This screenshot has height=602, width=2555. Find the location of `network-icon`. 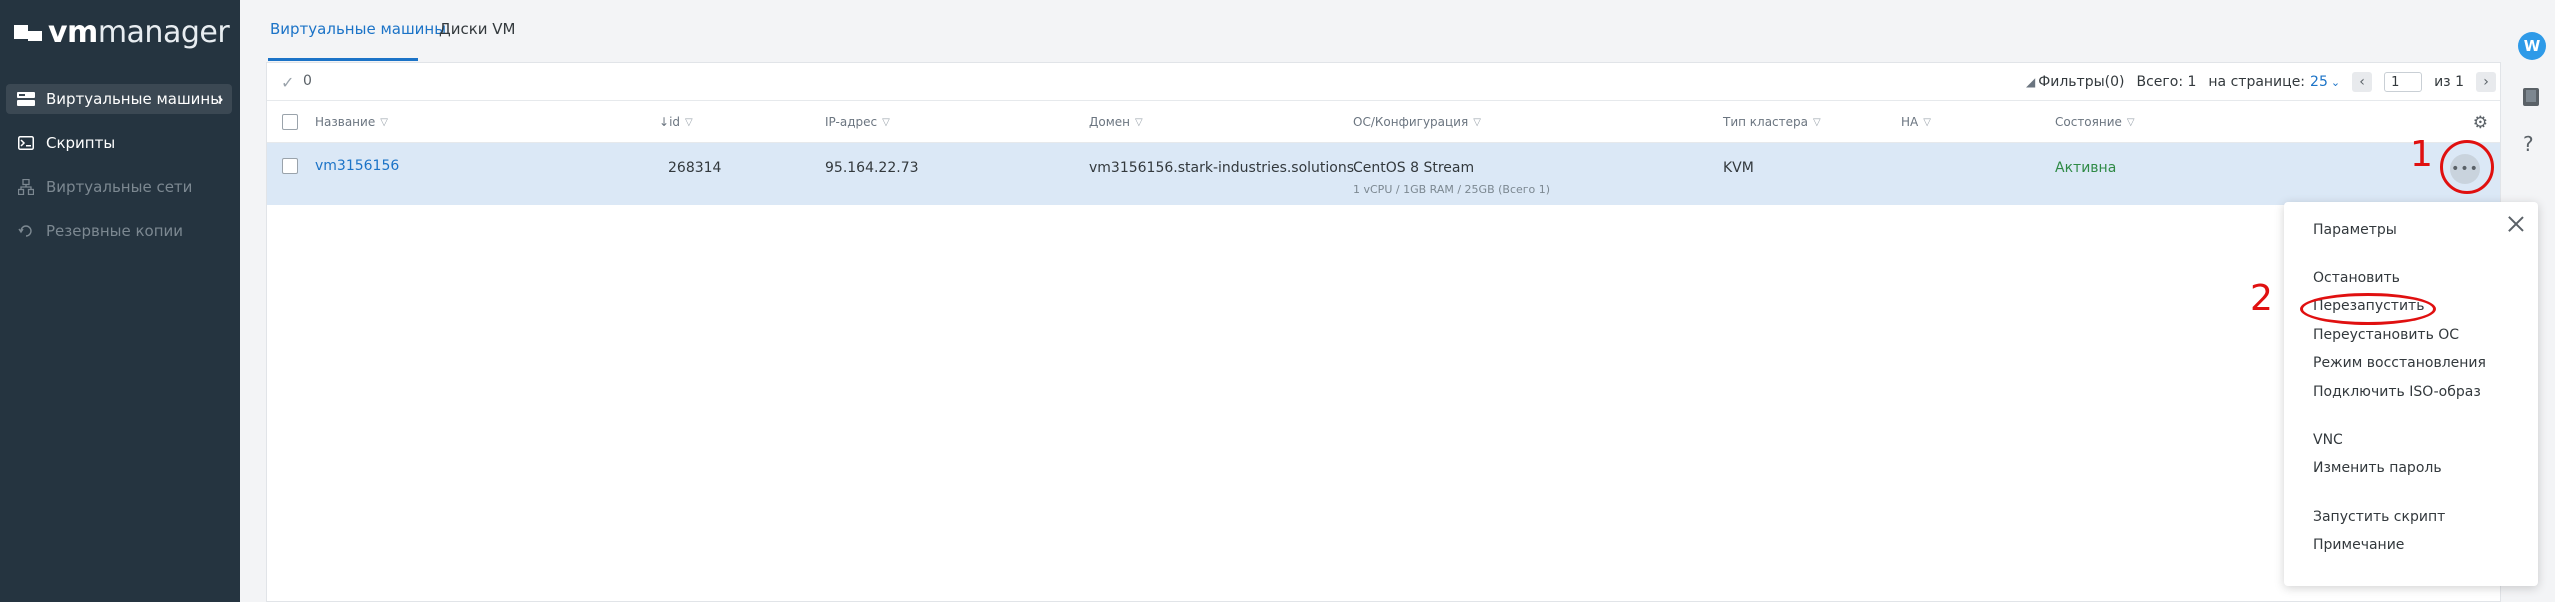

network-icon is located at coordinates (26, 187).